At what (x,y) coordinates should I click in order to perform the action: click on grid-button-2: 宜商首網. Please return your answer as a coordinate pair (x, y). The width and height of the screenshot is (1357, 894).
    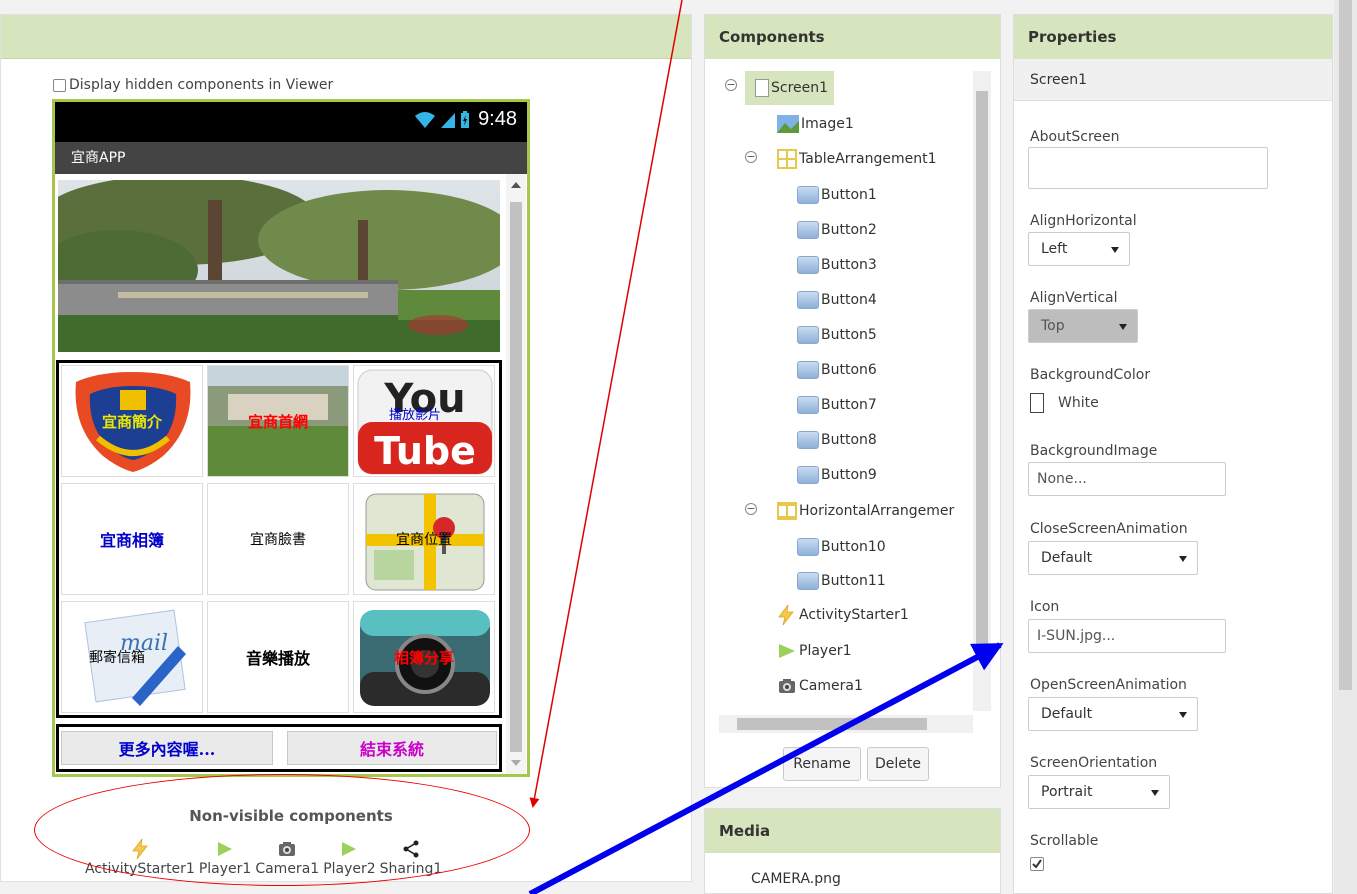
    Looking at the image, I should click on (278, 421).